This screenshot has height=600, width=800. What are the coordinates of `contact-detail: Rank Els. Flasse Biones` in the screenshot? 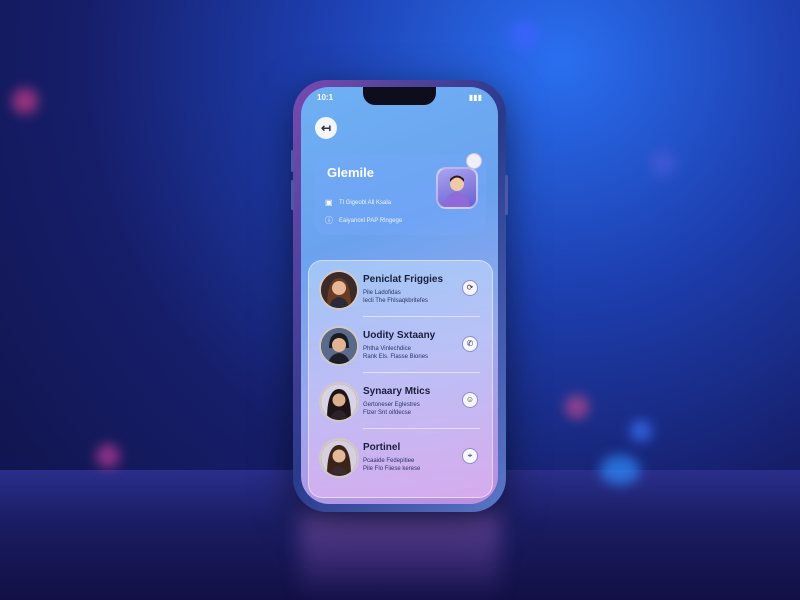 It's located at (396, 357).